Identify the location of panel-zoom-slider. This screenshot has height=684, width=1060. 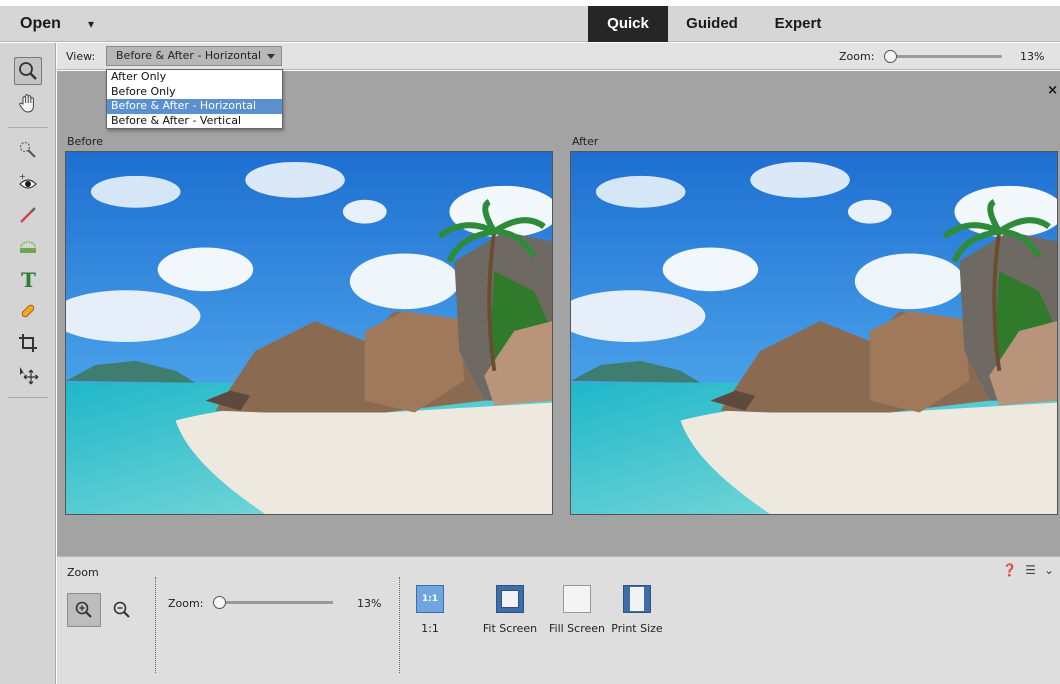
(273, 602).